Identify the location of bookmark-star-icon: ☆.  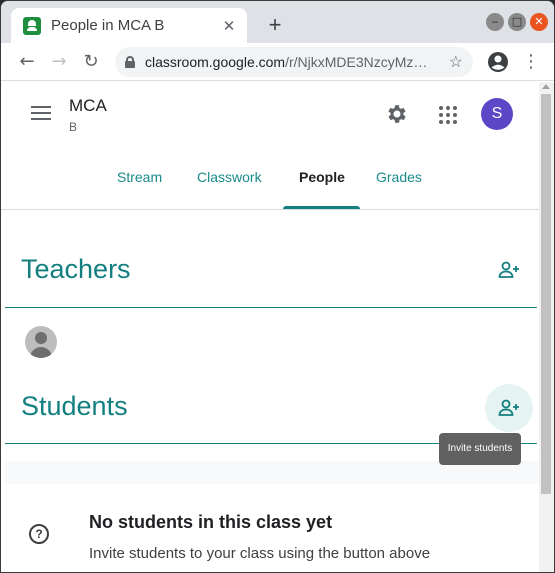
(456, 62).